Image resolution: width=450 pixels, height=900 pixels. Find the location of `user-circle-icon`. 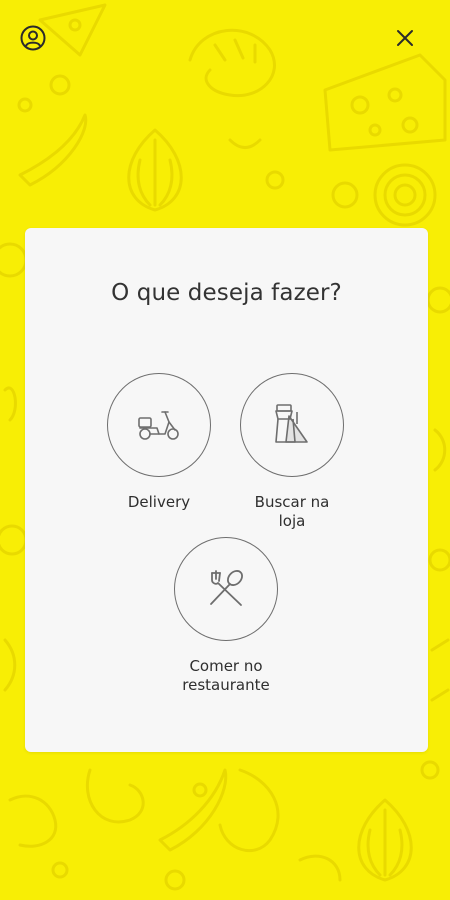

user-circle-icon is located at coordinates (33, 38).